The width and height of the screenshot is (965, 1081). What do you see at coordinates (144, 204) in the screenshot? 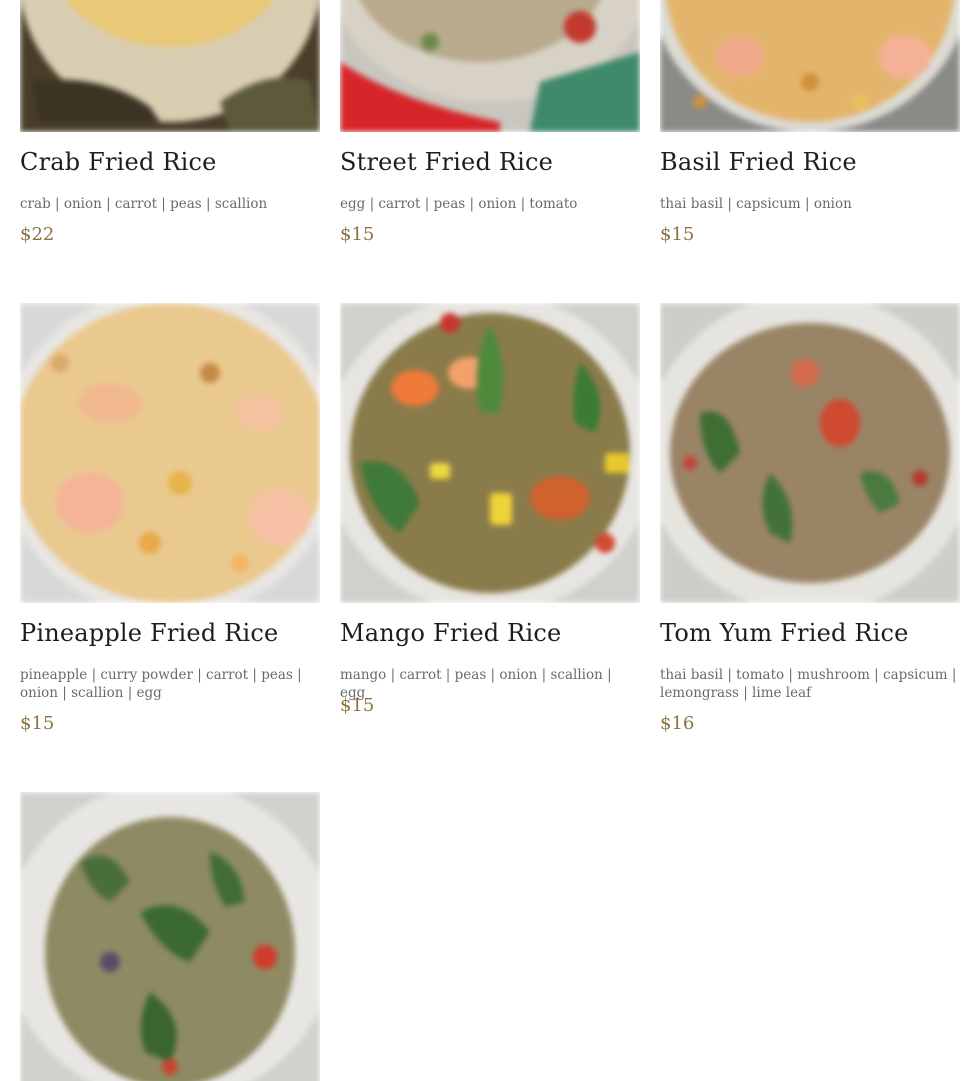
I see `dish-ingredients: crab | onion | carrot | peas | scallion` at bounding box center [144, 204].